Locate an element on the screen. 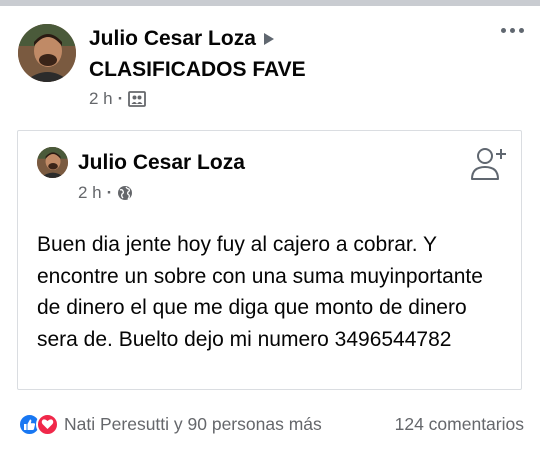 The width and height of the screenshot is (540, 454). add-friend-icon is located at coordinates (489, 164).